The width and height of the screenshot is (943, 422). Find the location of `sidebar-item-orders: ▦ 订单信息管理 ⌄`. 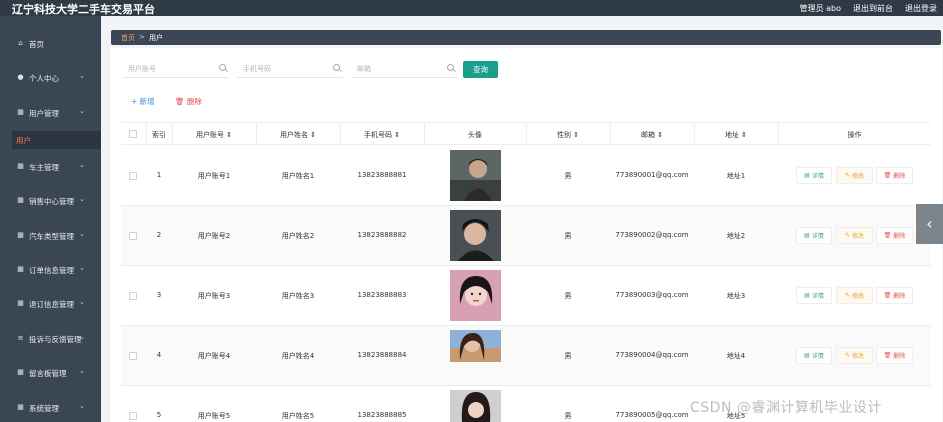

sidebar-item-orders: ▦ 订单信息管理 ⌄ is located at coordinates (50, 270).